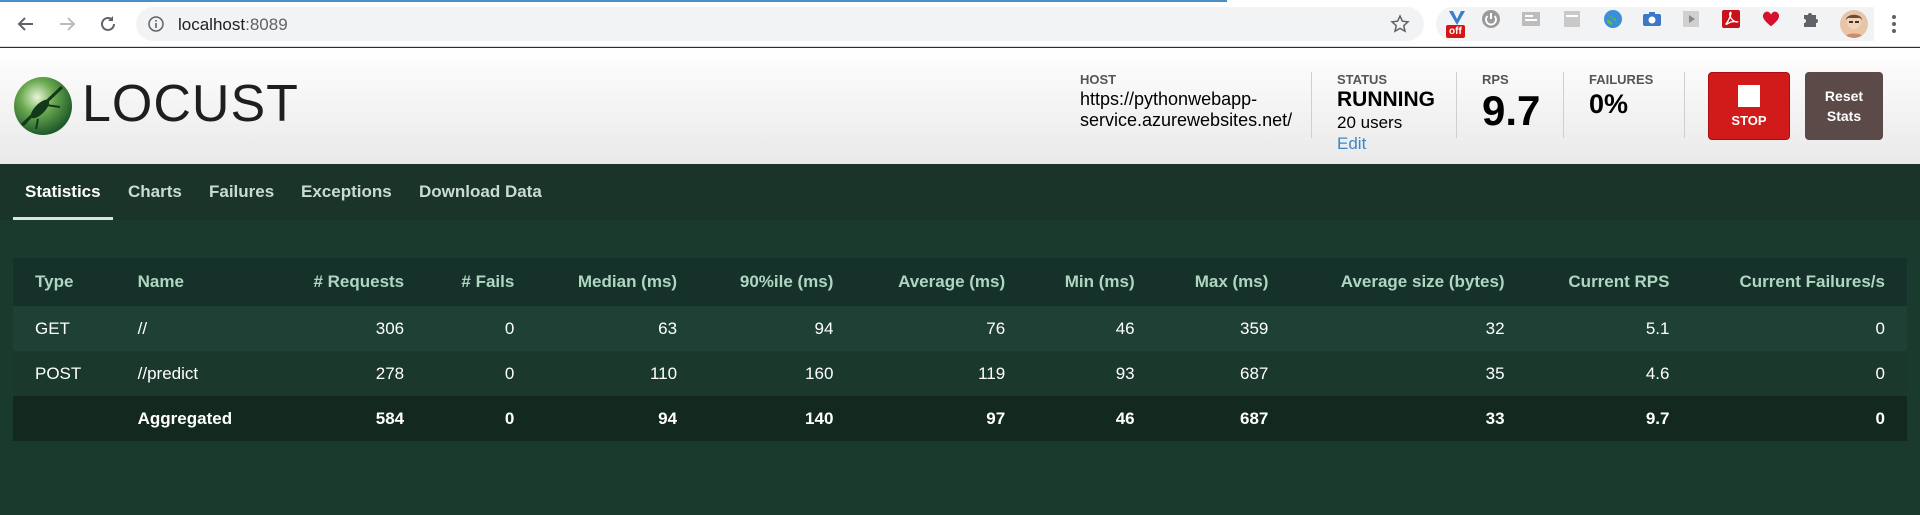  What do you see at coordinates (668, 328) in the screenshot?
I see `cell-median: 63` at bounding box center [668, 328].